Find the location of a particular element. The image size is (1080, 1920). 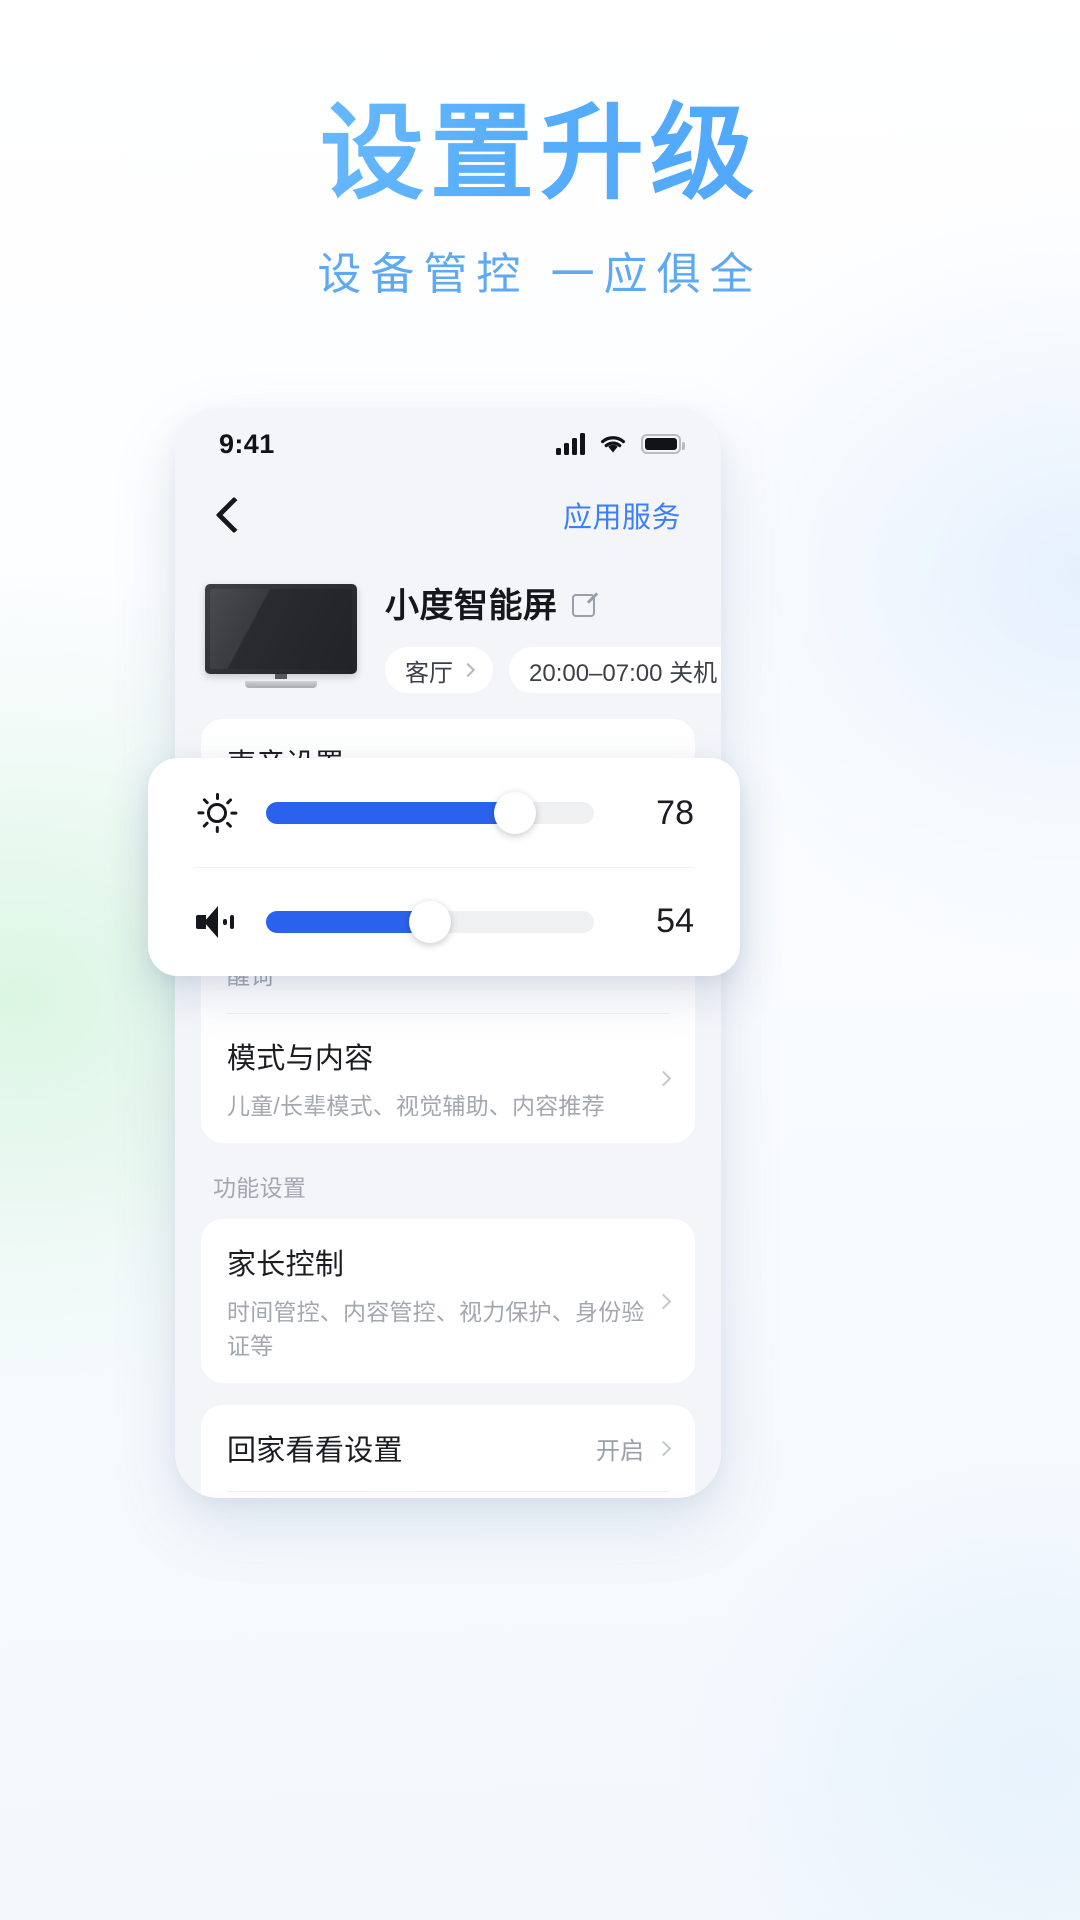

back-chevron-icon is located at coordinates (234, 515).